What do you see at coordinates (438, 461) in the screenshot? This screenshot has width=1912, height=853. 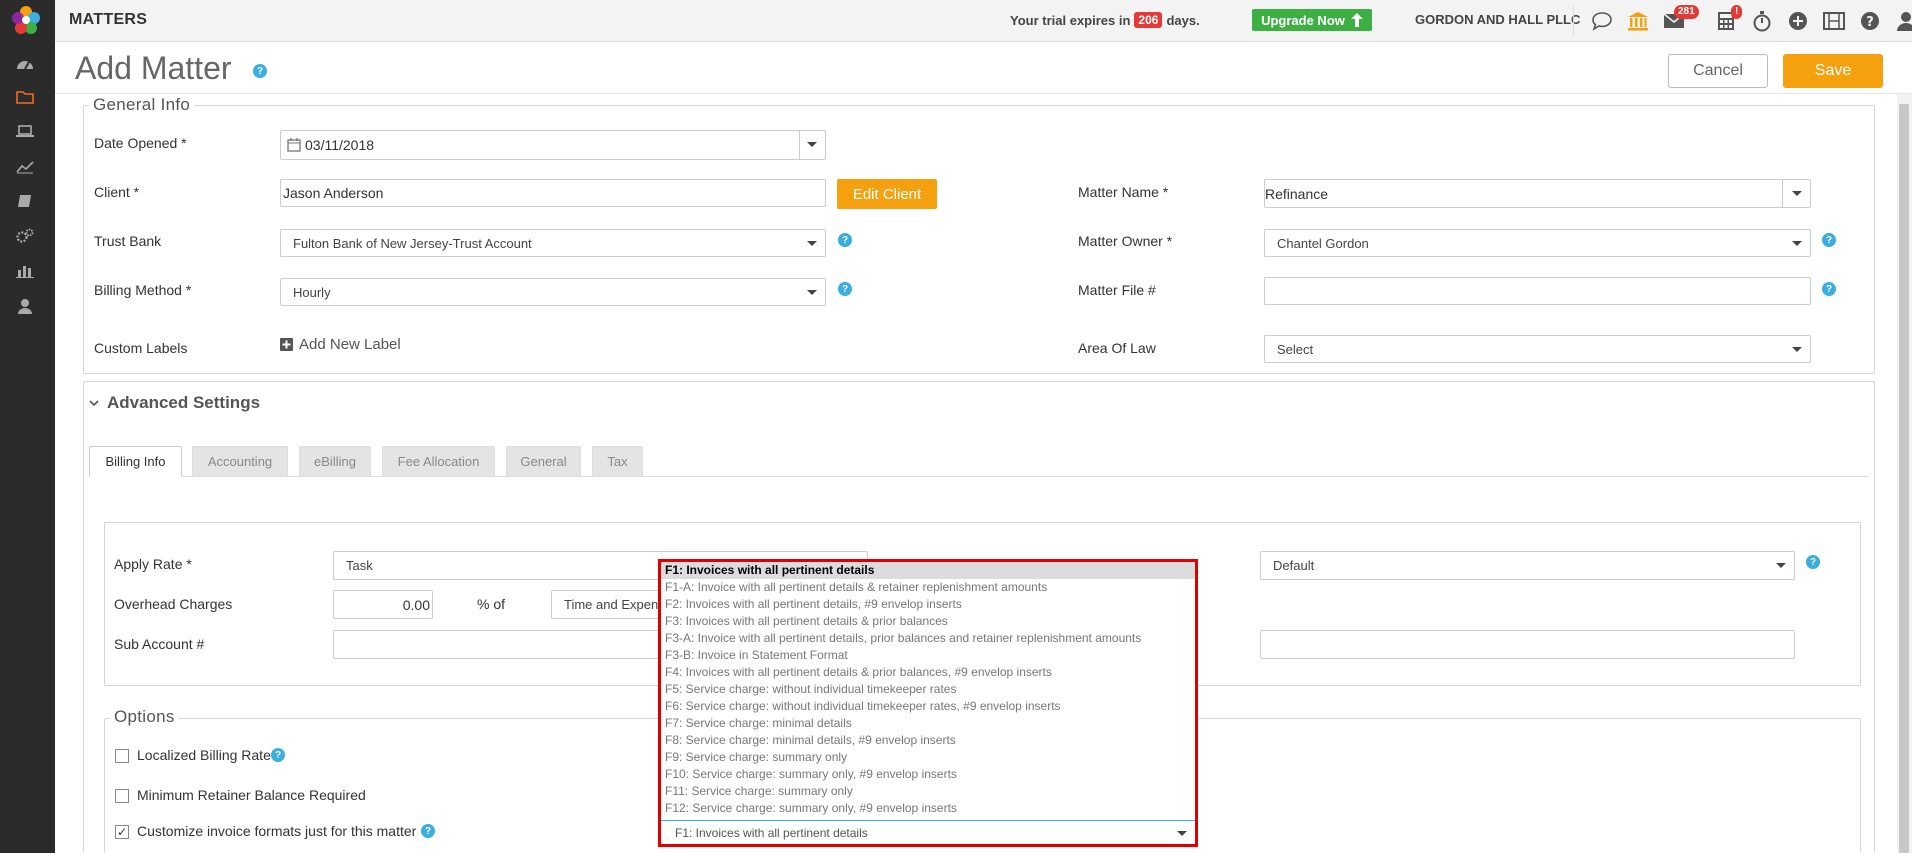 I see `tab-fee-allocation: Fee Allocation` at bounding box center [438, 461].